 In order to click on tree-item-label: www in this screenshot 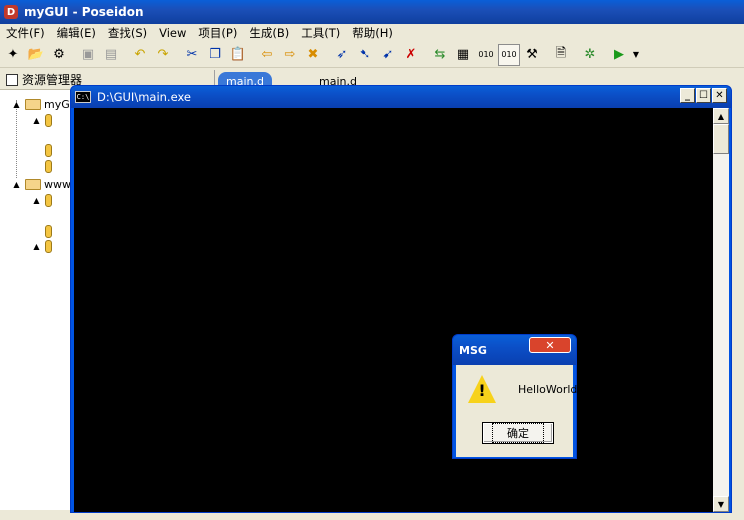, I will do `click(57, 184)`.